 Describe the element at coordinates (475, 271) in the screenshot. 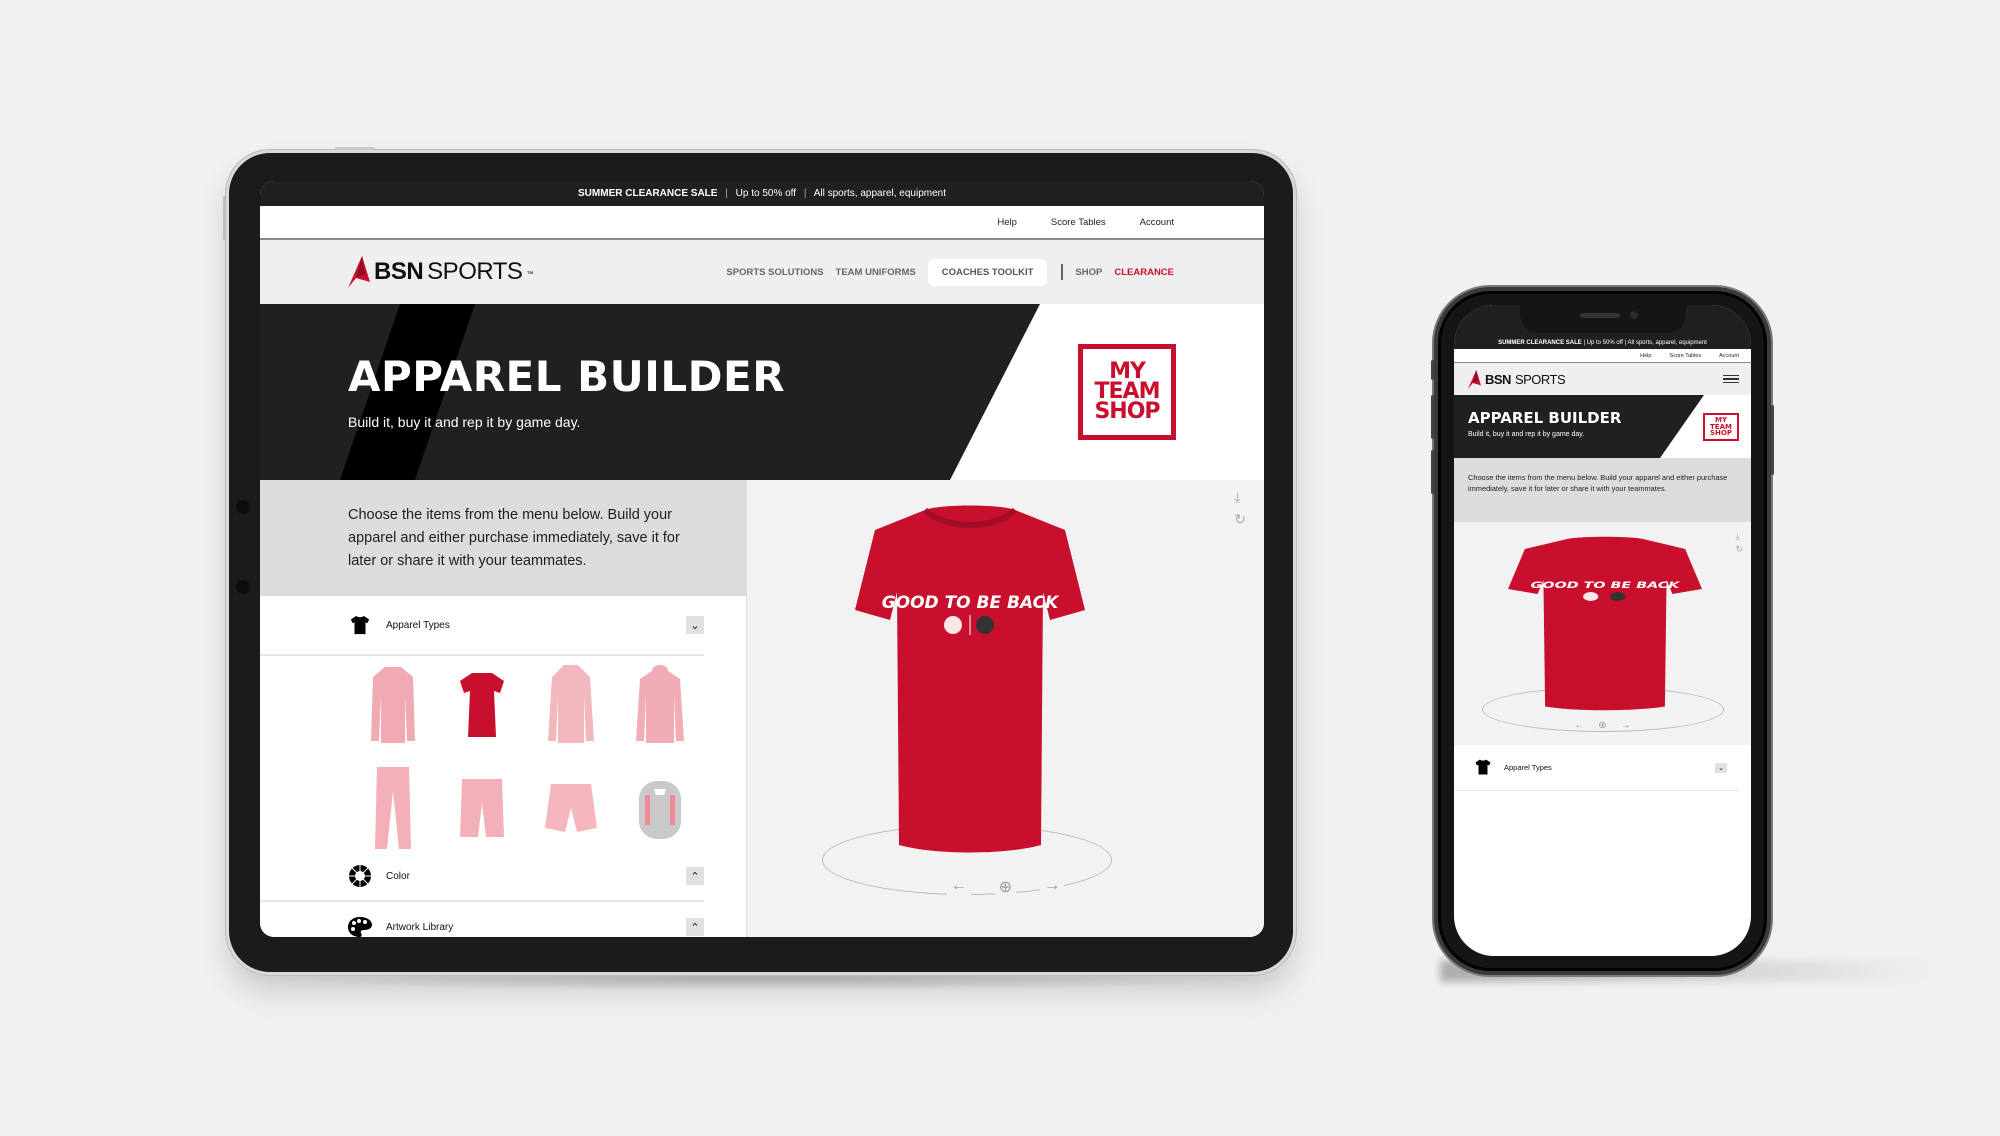

I see `logo-sports: SPORTS` at that location.